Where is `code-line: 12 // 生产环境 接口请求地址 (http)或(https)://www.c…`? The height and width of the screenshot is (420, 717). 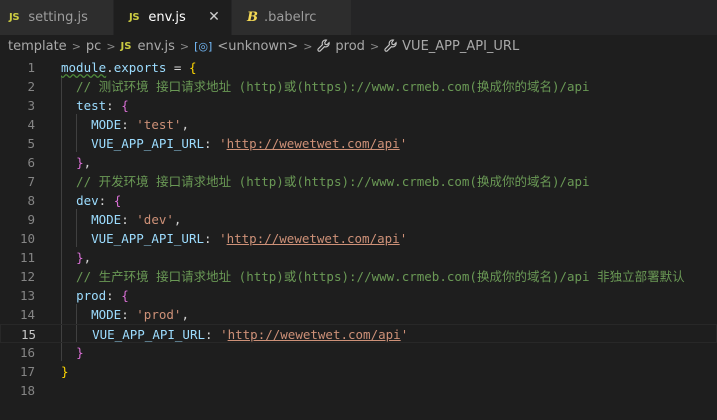
code-line: 12 // 生产环境 接口请求地址 (http)或(https)://www.c… is located at coordinates (358, 276).